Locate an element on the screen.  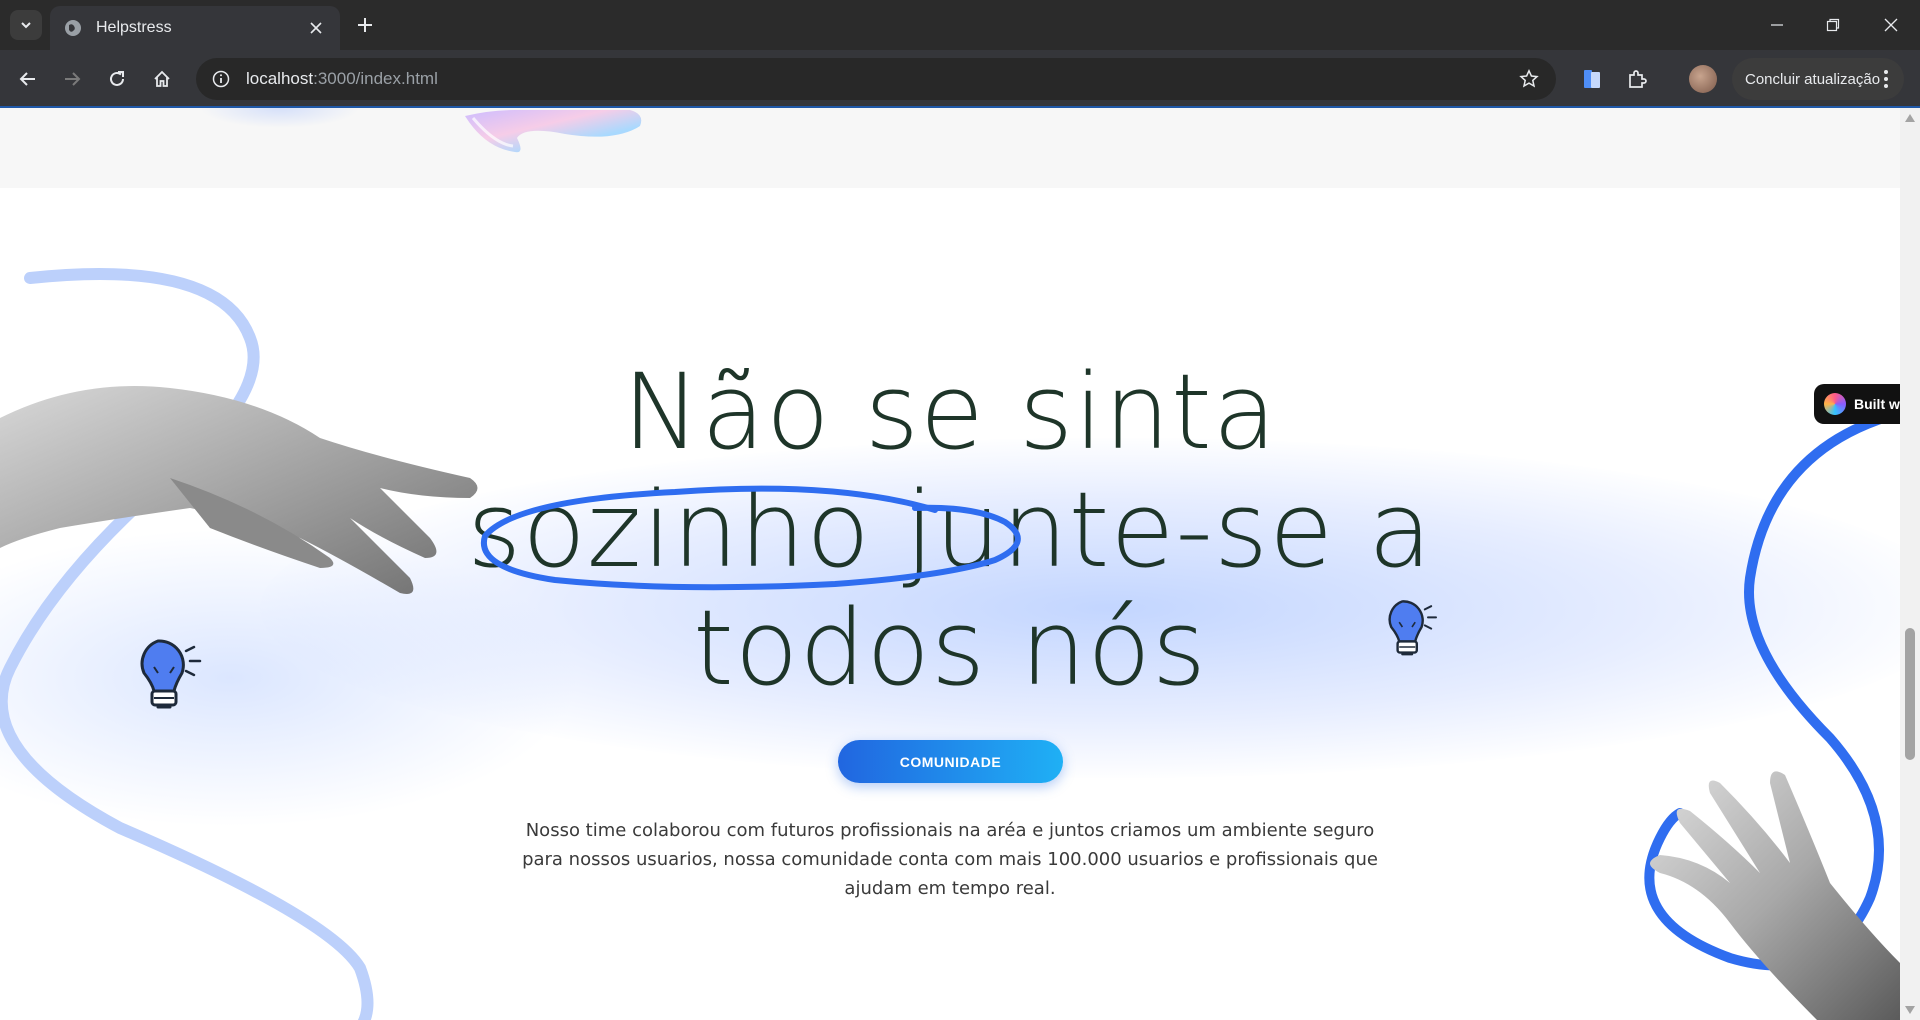
puzzle-icon is located at coordinates (1638, 79).